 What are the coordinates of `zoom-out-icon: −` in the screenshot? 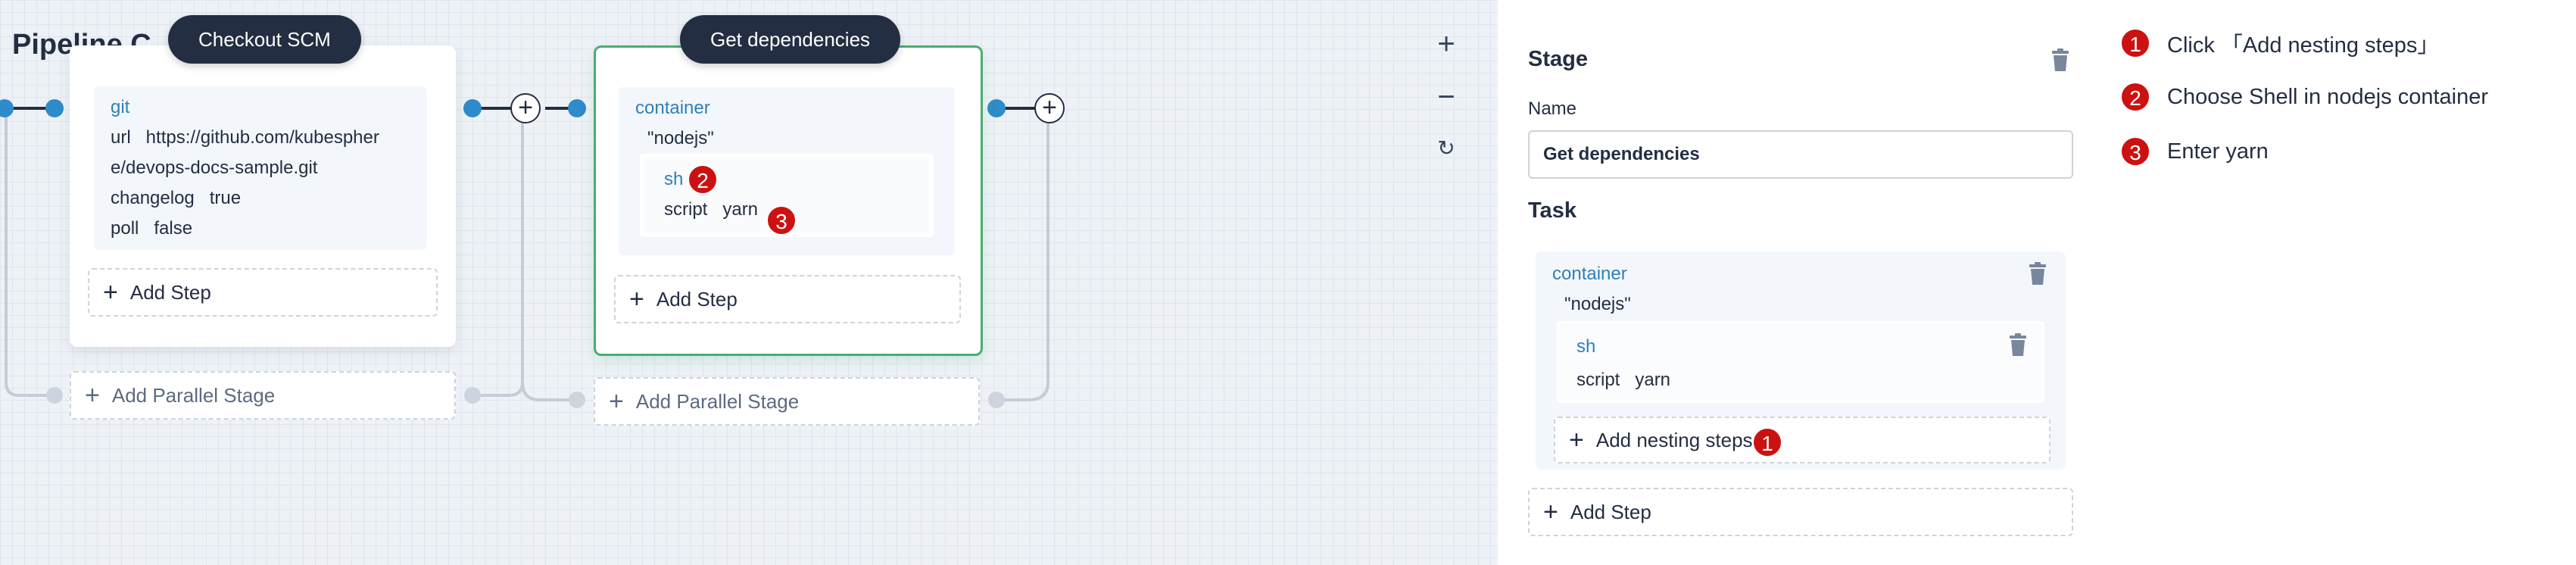 It's located at (1446, 97).